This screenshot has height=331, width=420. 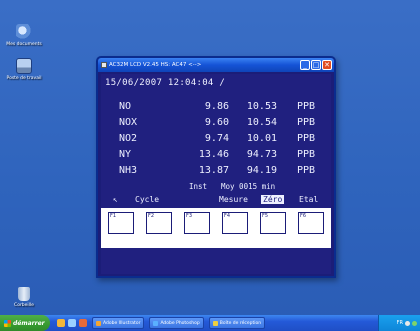 I want to click on taskbar-item: Adobe Illustrator, so click(x=118, y=323).